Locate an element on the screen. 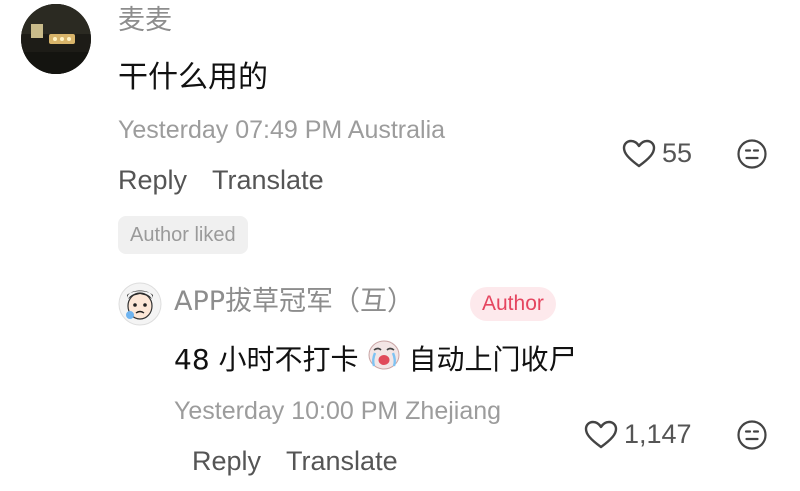 The height and width of the screenshot is (491, 800). crying-face-emoji is located at coordinates (384, 359).